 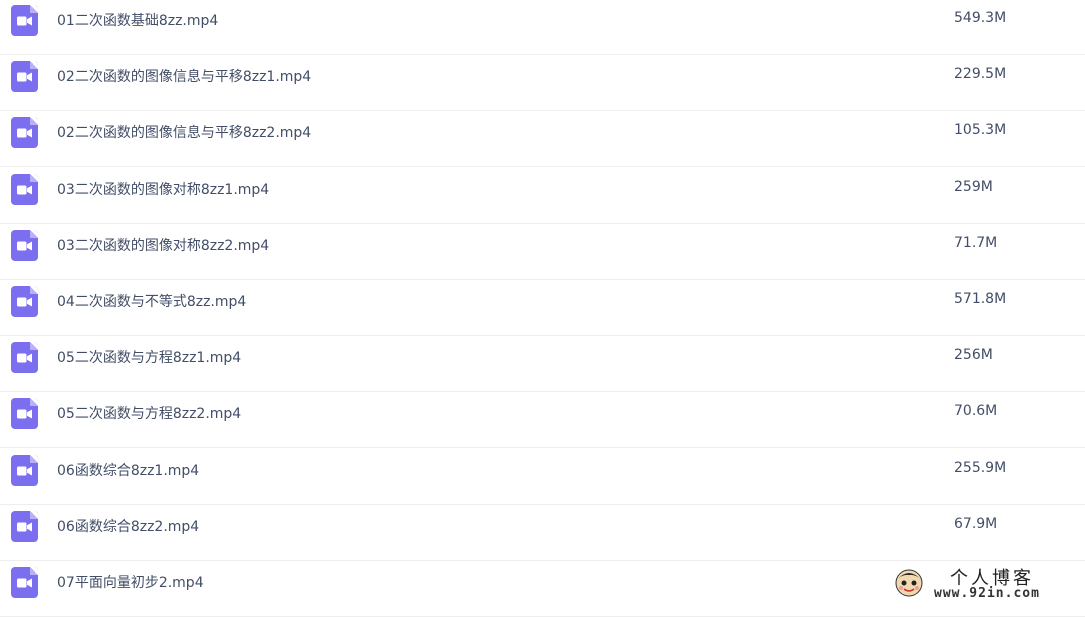 I want to click on file-row: 03二次函数的图像对称8zz2.mp4 71.7M, so click(x=542, y=252).